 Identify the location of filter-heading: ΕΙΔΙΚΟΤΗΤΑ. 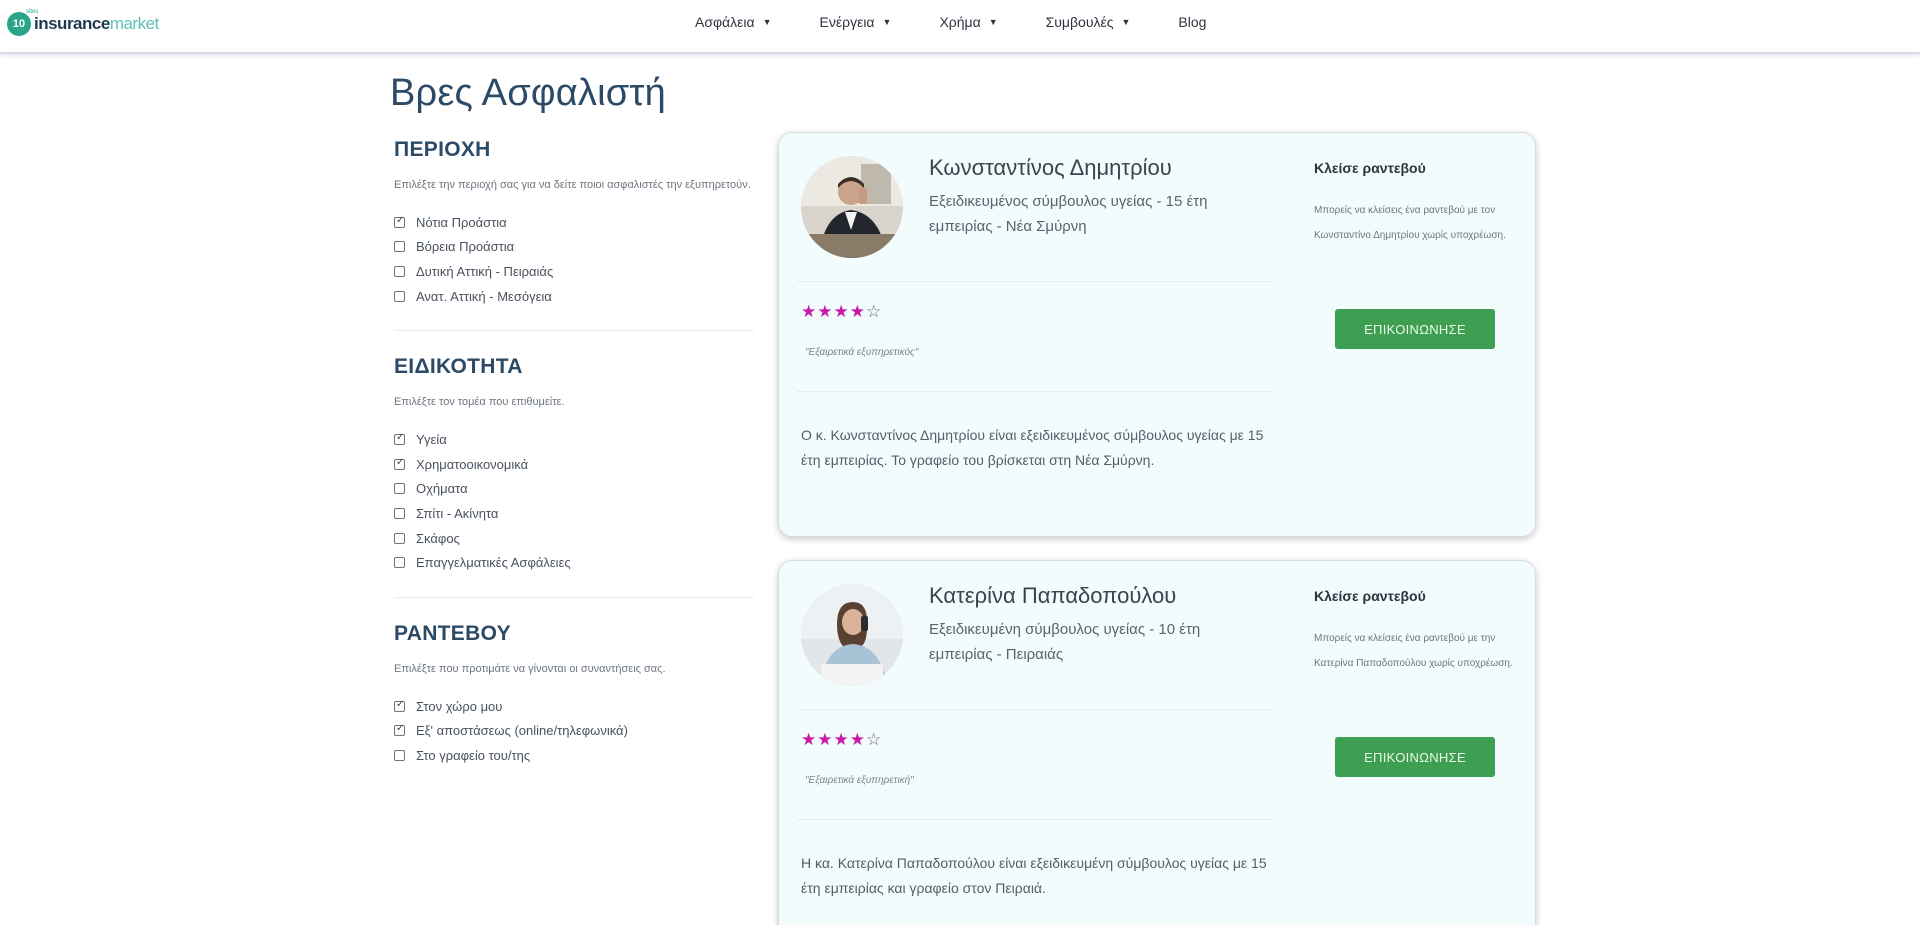
(458, 367).